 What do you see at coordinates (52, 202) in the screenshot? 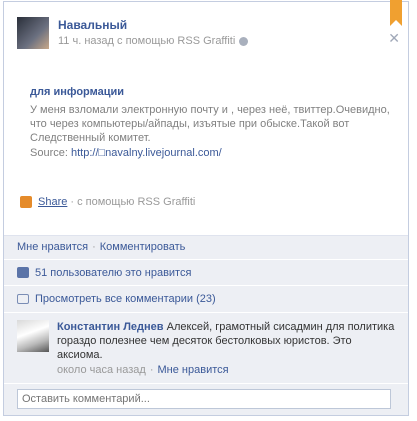
I see `share-link: Share` at bounding box center [52, 202].